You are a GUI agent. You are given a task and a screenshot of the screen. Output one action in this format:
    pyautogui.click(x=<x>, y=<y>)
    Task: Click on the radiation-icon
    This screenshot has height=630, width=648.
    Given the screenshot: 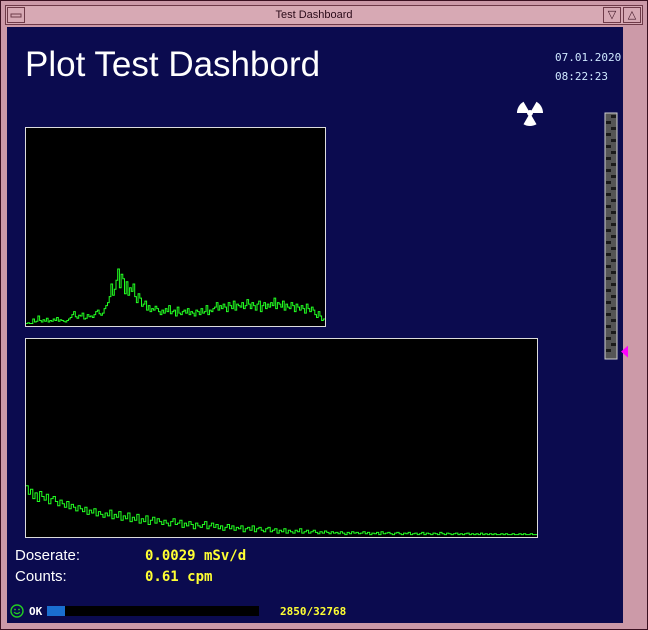 What is the action you would take?
    pyautogui.click(x=530, y=113)
    